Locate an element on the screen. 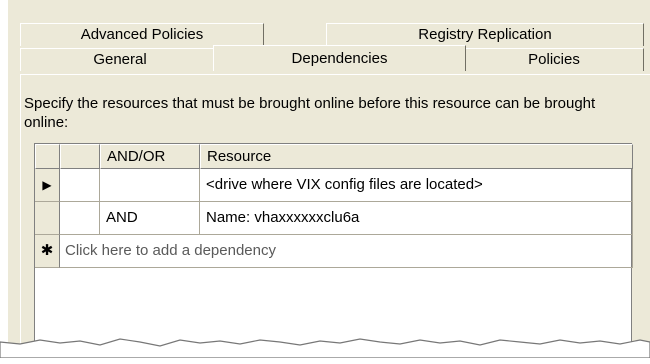  tab-label: Dependencies is located at coordinates (339, 58).